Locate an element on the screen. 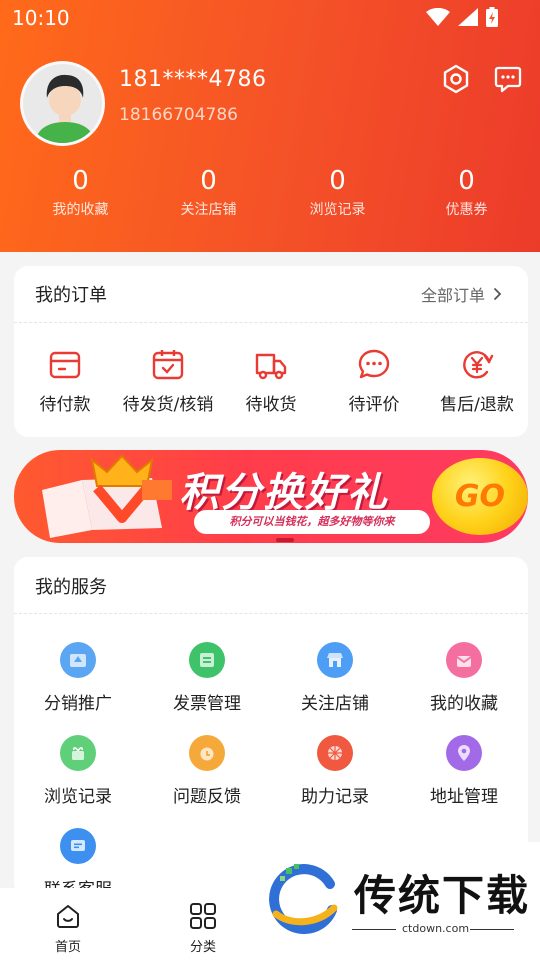 The width and height of the screenshot is (540, 960). service-history: 浏览记录 is located at coordinates (78, 771).